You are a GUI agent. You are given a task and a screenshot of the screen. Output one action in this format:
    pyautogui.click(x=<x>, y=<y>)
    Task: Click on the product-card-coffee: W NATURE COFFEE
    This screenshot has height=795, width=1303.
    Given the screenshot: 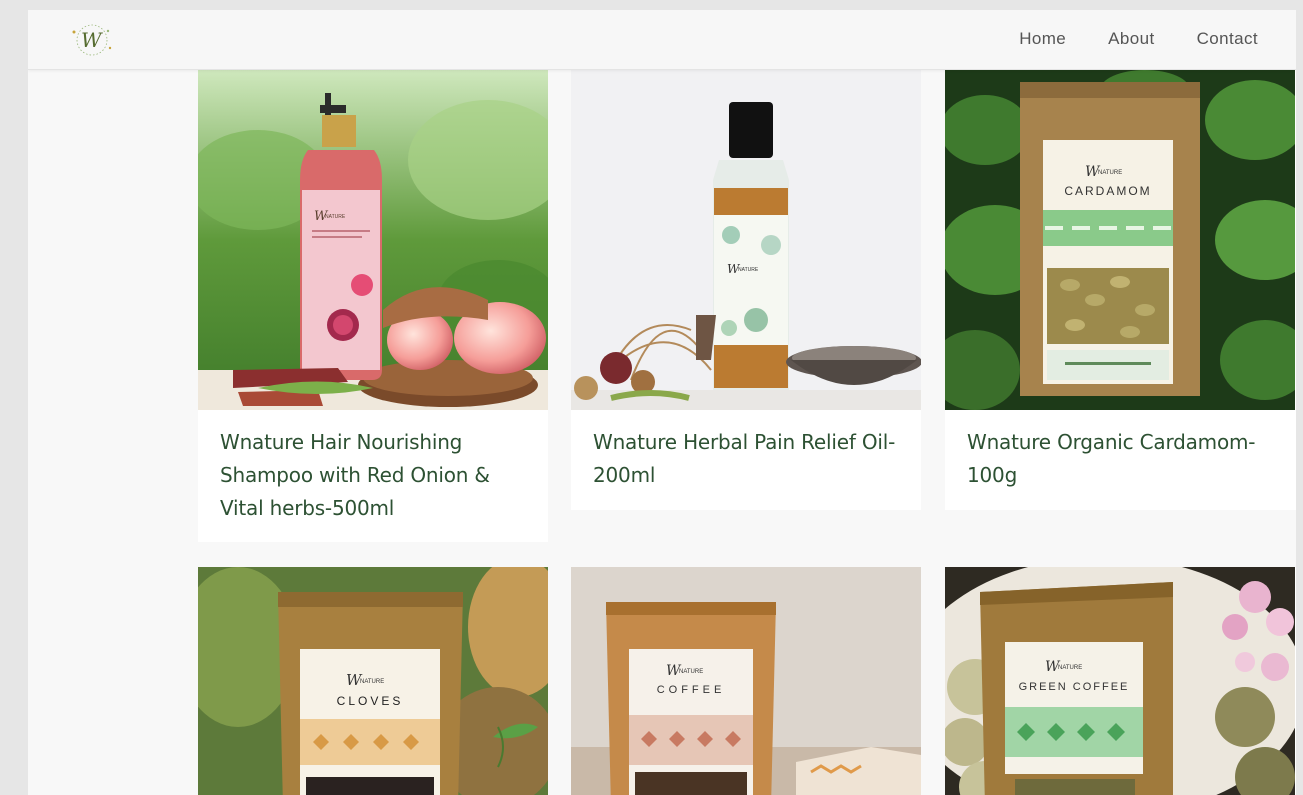 What is the action you would take?
    pyautogui.click(x=746, y=681)
    